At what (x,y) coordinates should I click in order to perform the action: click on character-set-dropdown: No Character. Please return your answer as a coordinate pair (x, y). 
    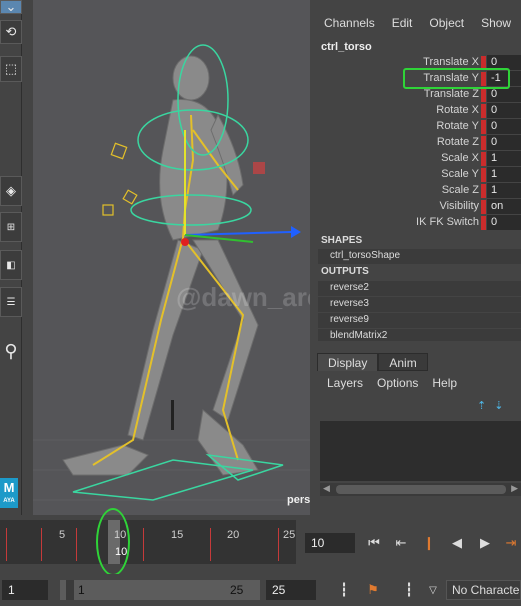
    Looking at the image, I should click on (483, 590).